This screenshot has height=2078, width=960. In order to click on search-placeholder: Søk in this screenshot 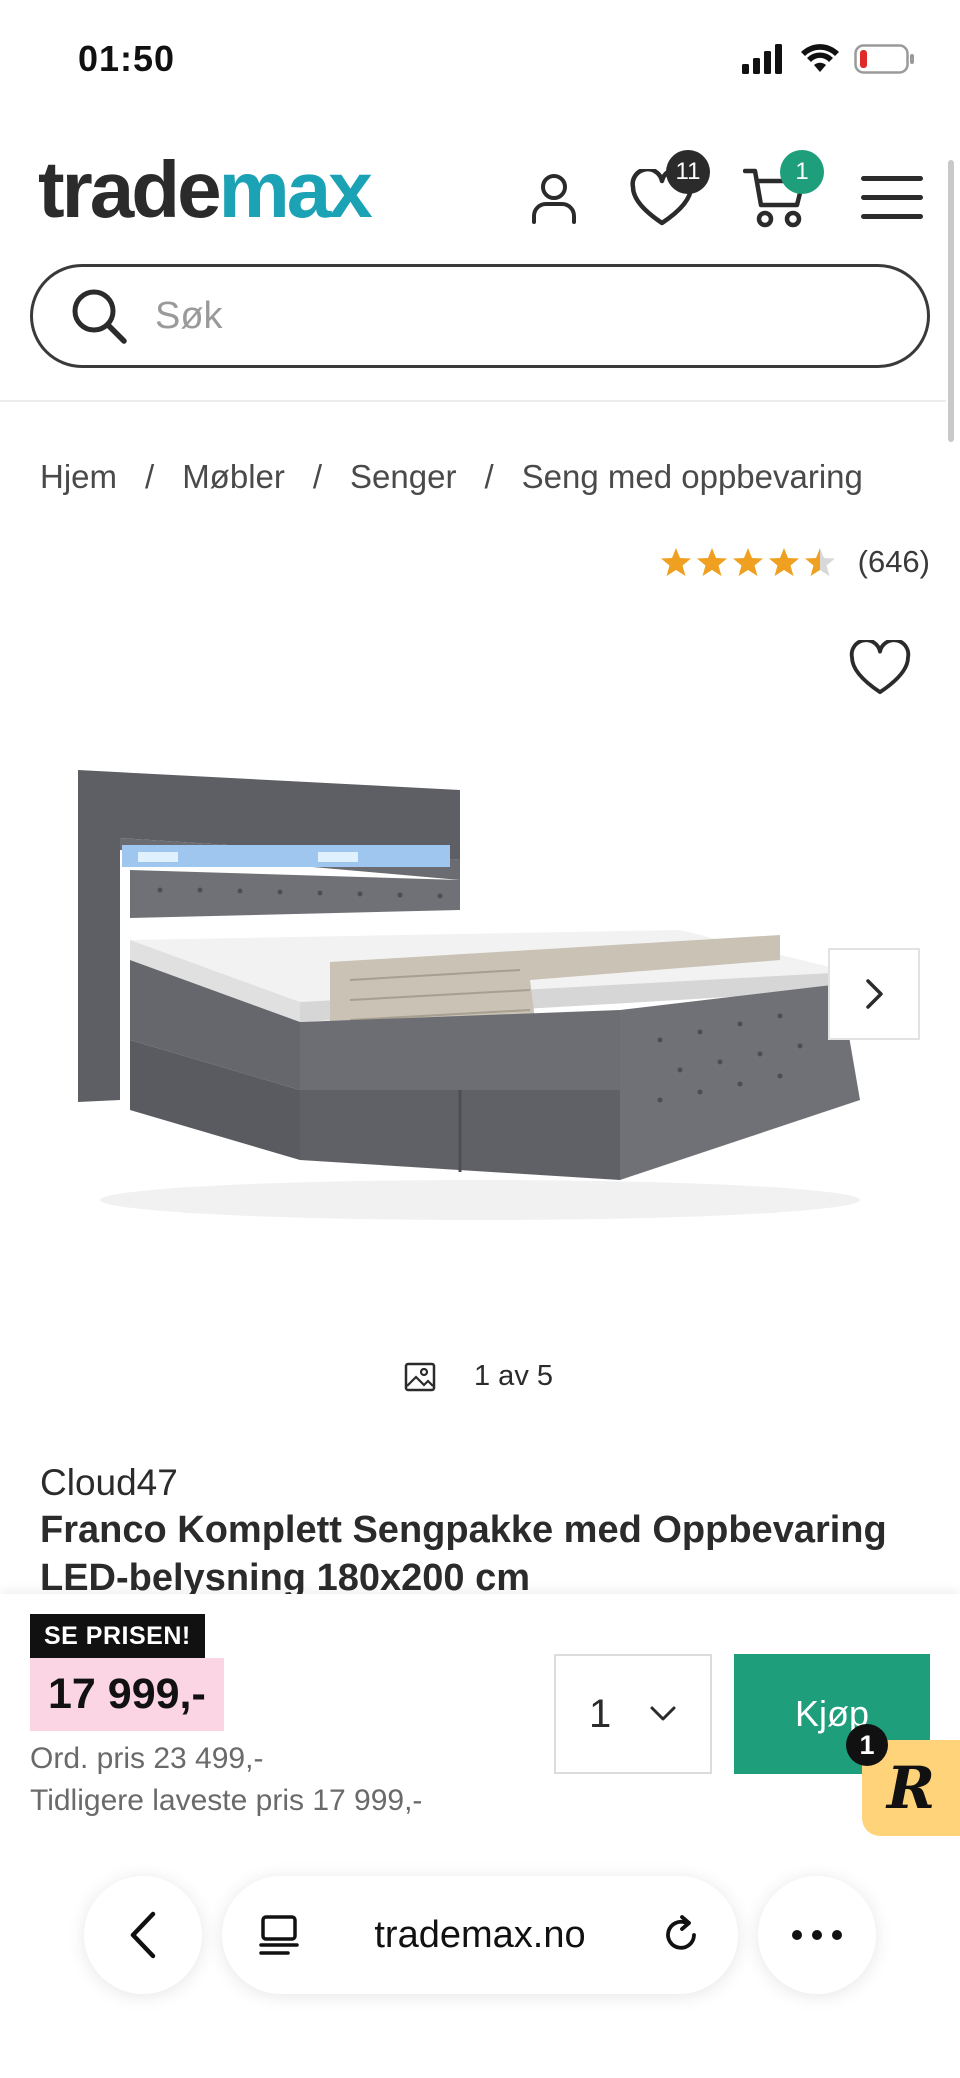, I will do `click(189, 315)`.